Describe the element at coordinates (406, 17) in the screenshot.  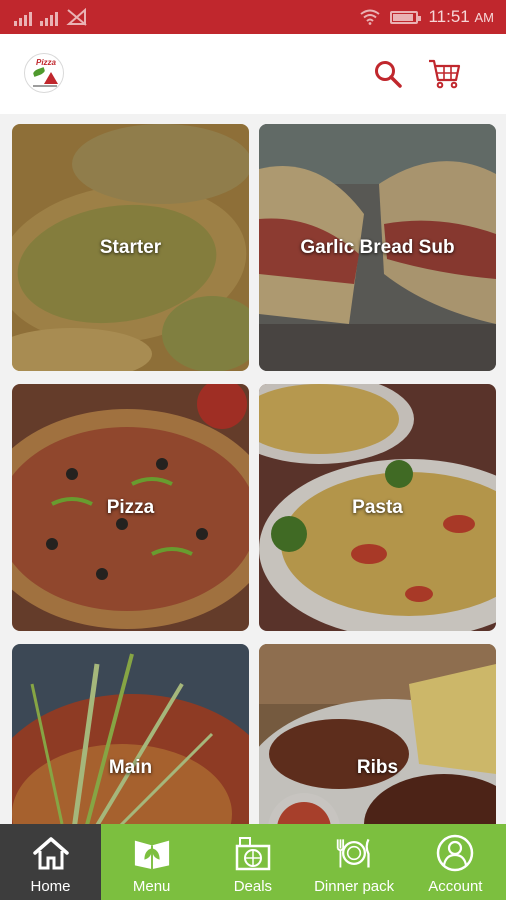
I see `battery-icon` at that location.